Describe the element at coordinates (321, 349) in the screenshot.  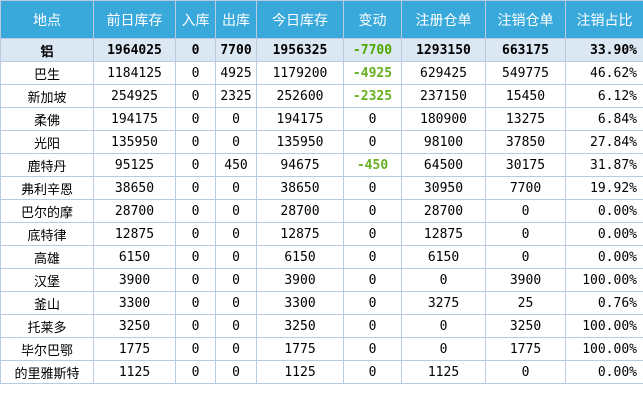
I see `table-row: 毕尔巴鄂 1775 0 0 1775 0 0 1775 100.00%` at that location.